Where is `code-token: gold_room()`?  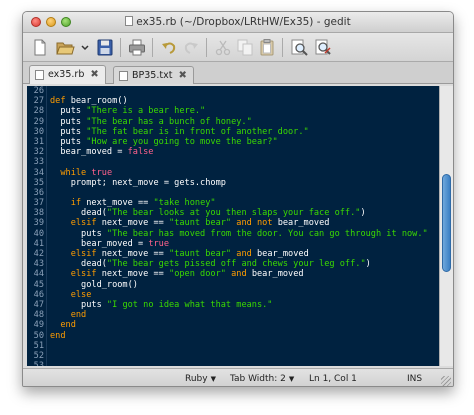 code-token: gold_room() is located at coordinates (94, 284).